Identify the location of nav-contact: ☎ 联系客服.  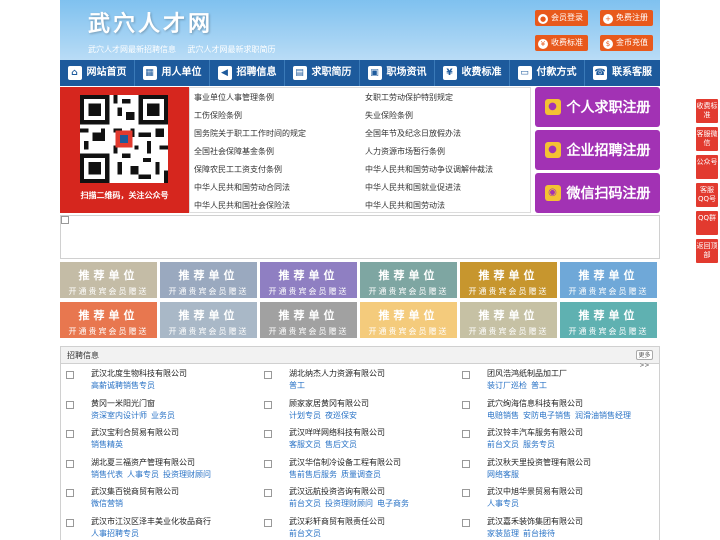
(622, 73).